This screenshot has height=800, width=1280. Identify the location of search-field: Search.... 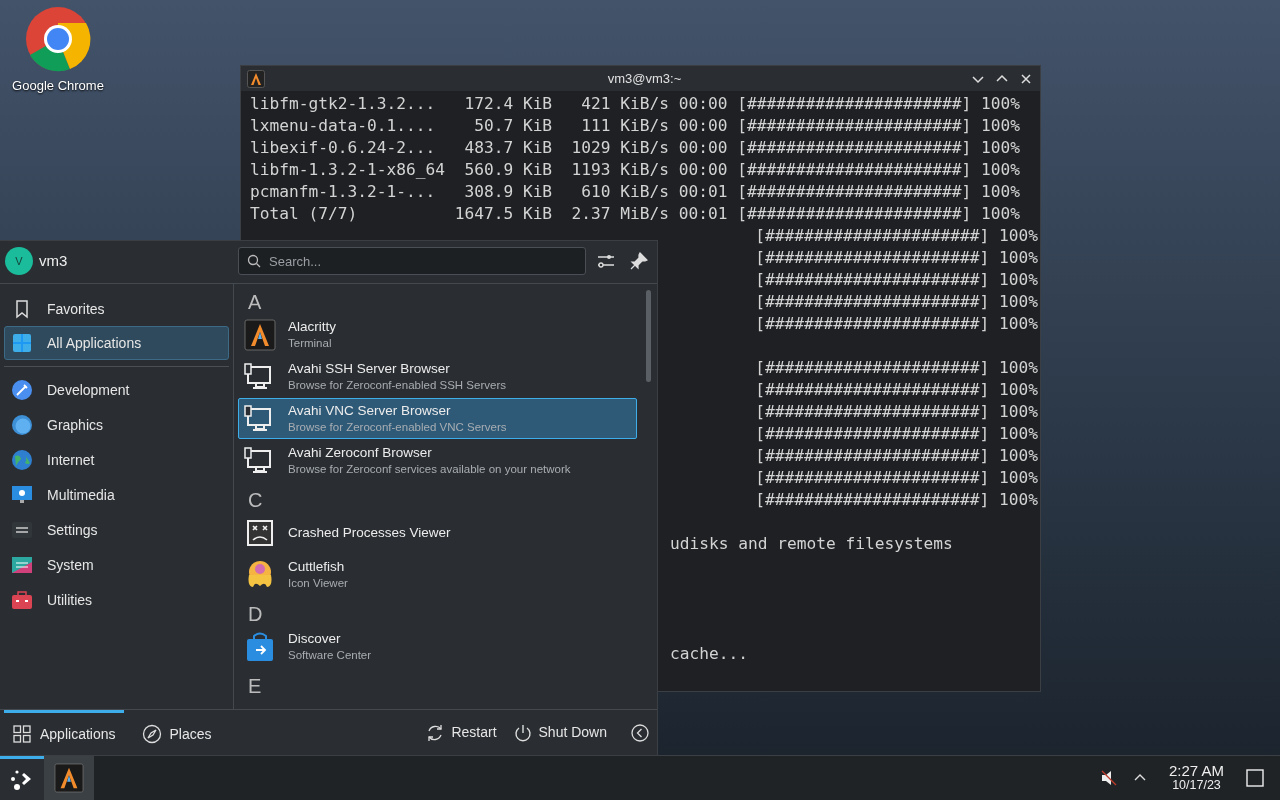
(412, 261).